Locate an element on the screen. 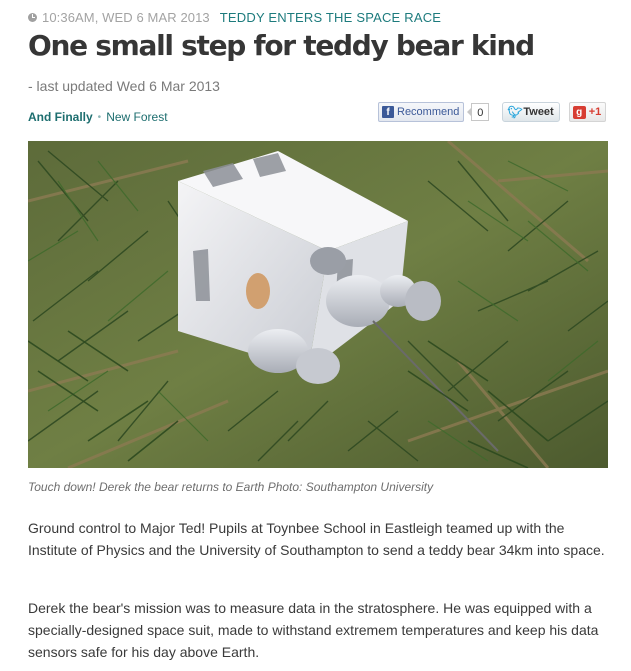  tag-link-and-finally: And Finally is located at coordinates (60, 117).